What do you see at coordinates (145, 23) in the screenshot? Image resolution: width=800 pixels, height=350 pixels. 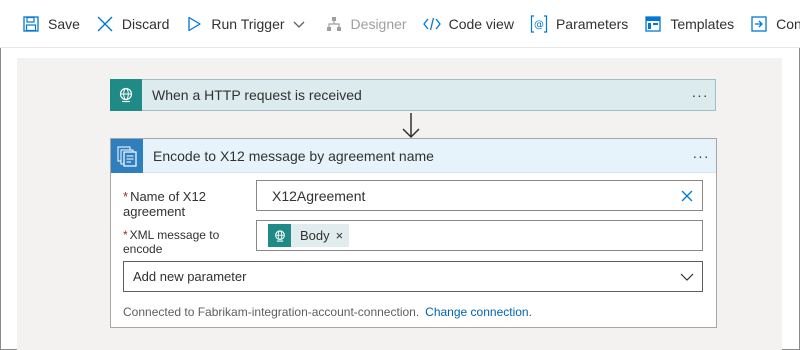 I see `discard-label: Discard` at bounding box center [145, 23].